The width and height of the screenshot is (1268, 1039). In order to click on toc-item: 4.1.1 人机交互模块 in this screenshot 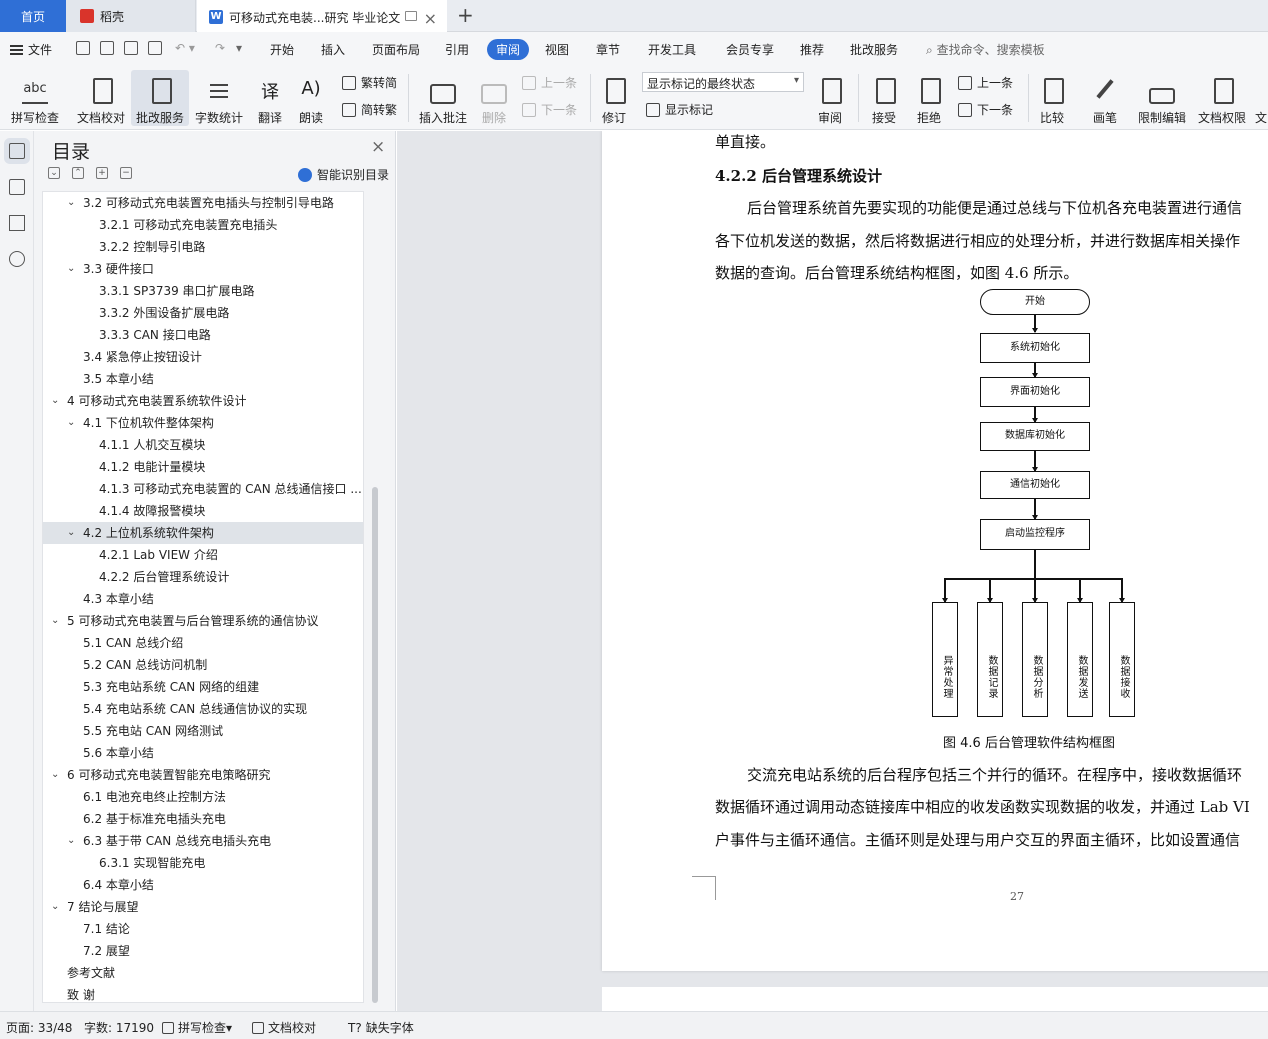, I will do `click(203, 445)`.